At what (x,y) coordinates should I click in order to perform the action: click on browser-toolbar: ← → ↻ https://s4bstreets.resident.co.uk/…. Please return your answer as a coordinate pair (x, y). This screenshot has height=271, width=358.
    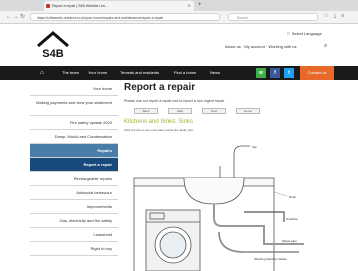
    Looking at the image, I should click on (179, 17).